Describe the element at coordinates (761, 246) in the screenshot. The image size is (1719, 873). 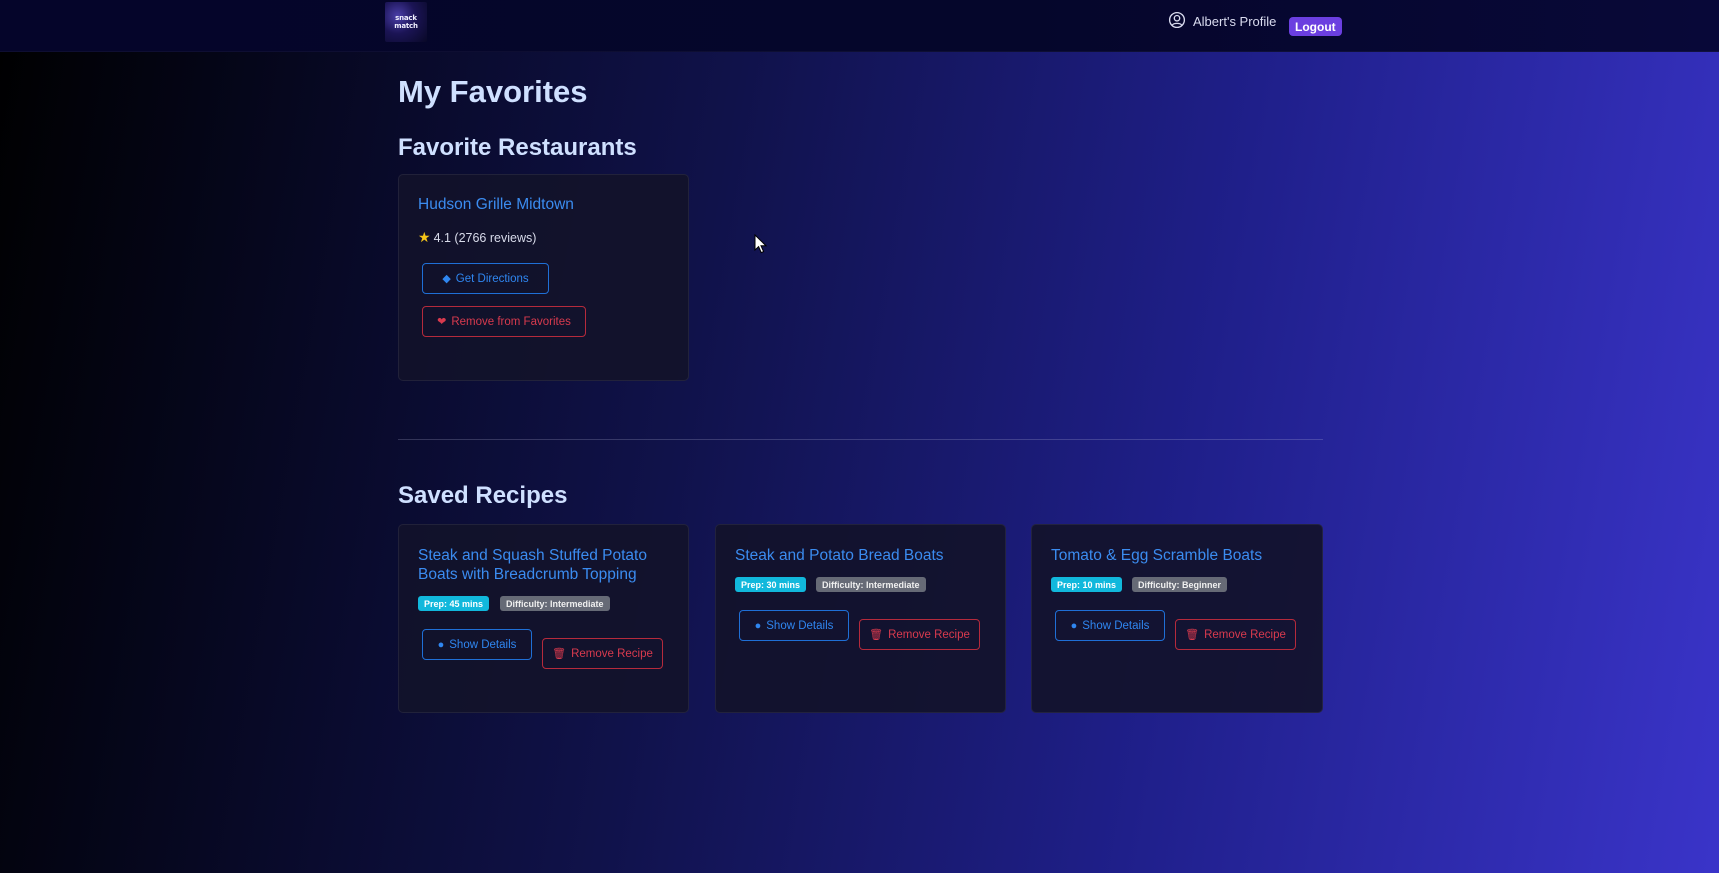
I see `mouse-cursor-icon` at that location.